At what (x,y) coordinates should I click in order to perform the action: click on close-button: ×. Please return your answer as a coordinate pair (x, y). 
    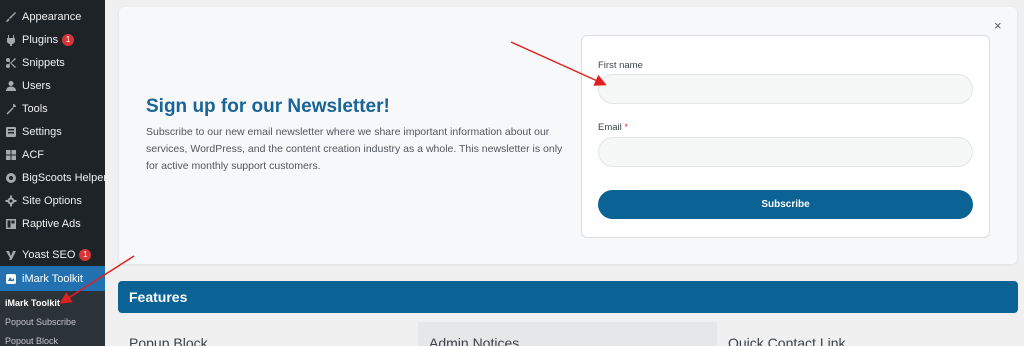
    Looking at the image, I should click on (998, 25).